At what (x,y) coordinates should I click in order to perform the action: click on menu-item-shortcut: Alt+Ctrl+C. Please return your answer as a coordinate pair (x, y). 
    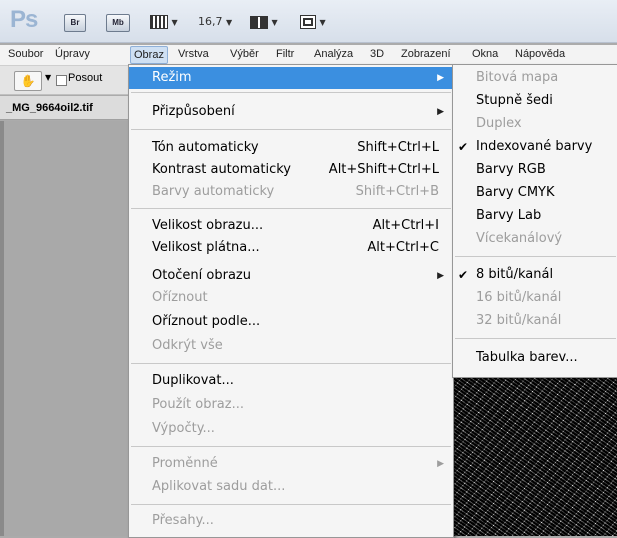
    Looking at the image, I should click on (403, 247).